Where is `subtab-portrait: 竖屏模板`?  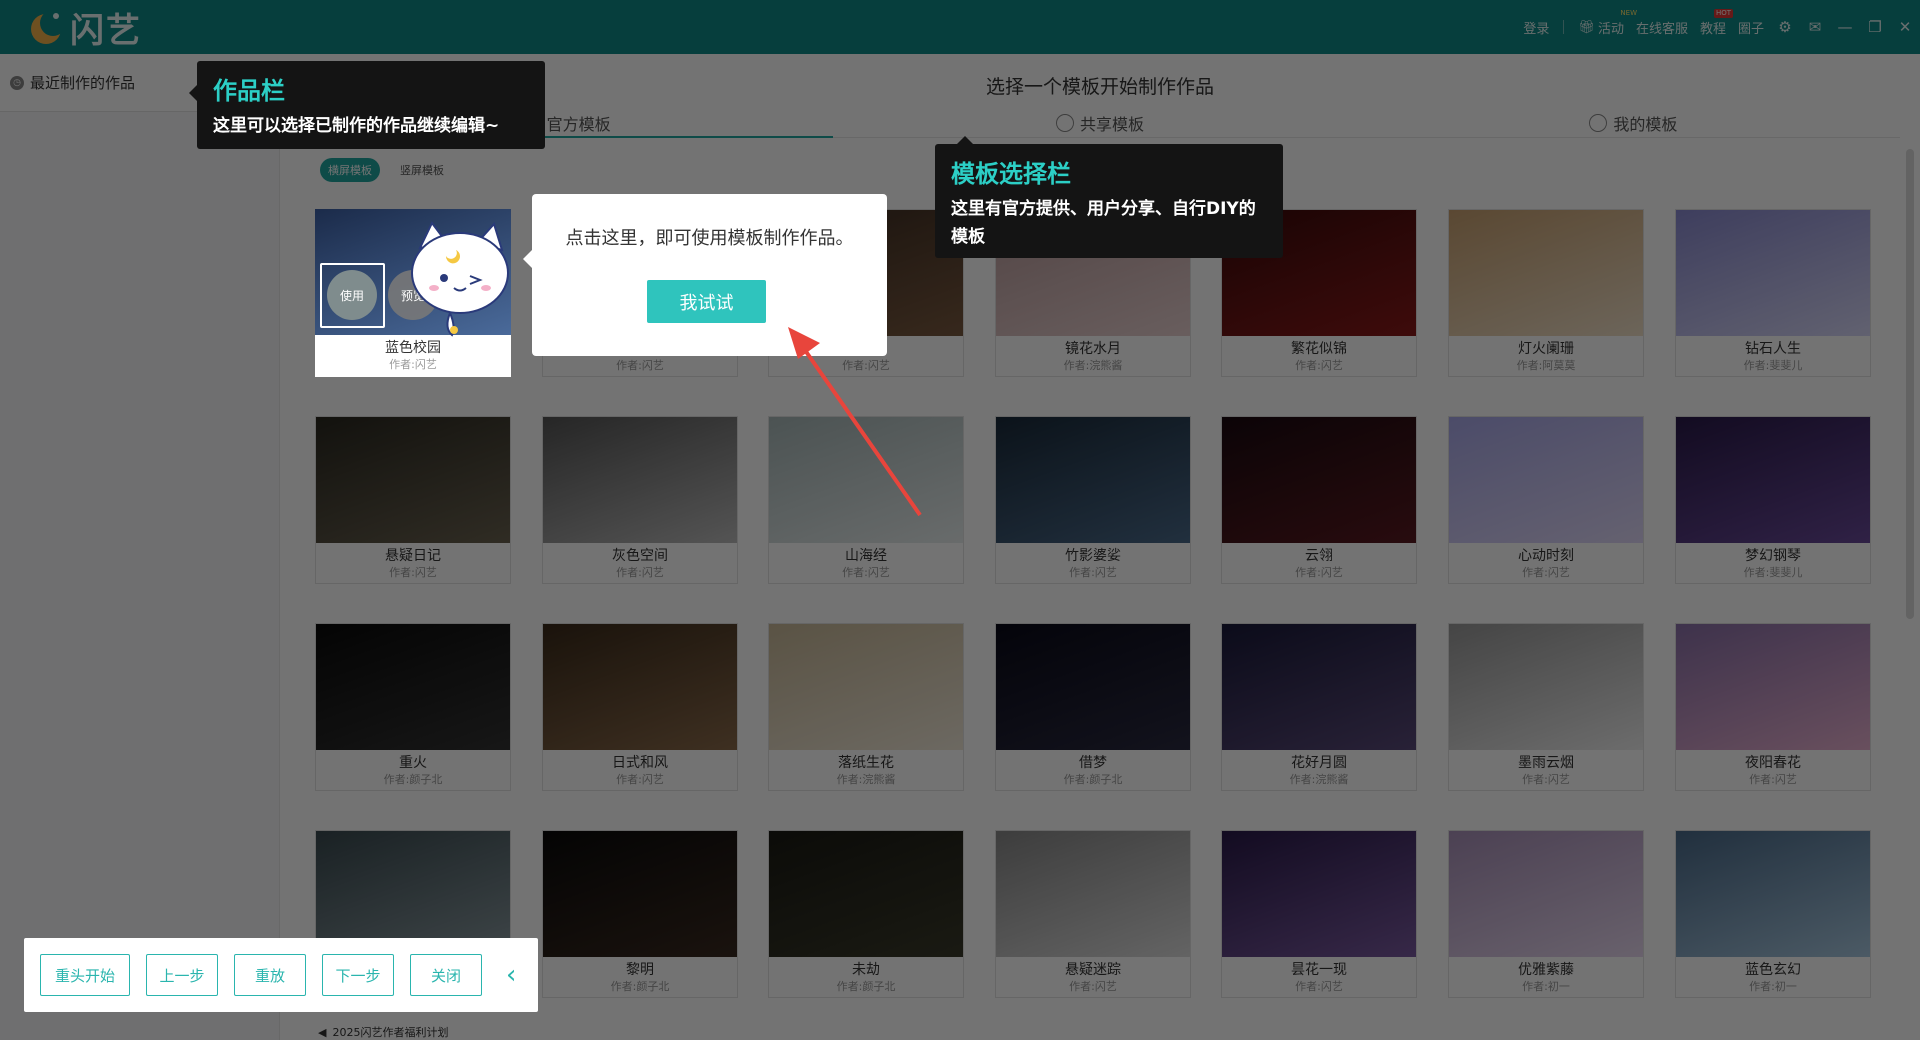
subtab-portrait: 竖屏模板 is located at coordinates (422, 170).